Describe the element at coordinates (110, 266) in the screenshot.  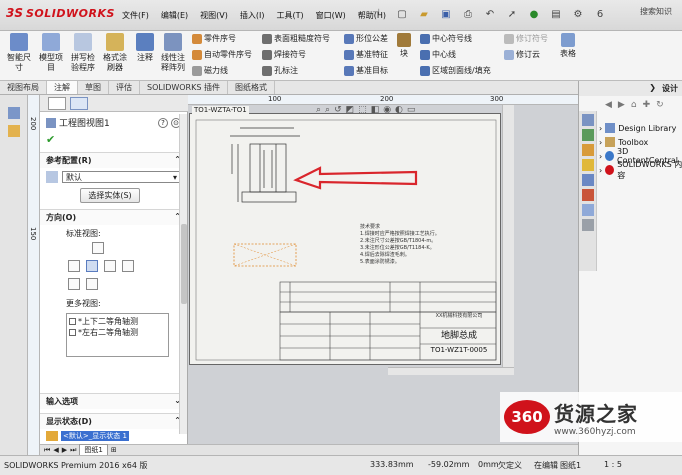
I see `right-view-icon` at that location.